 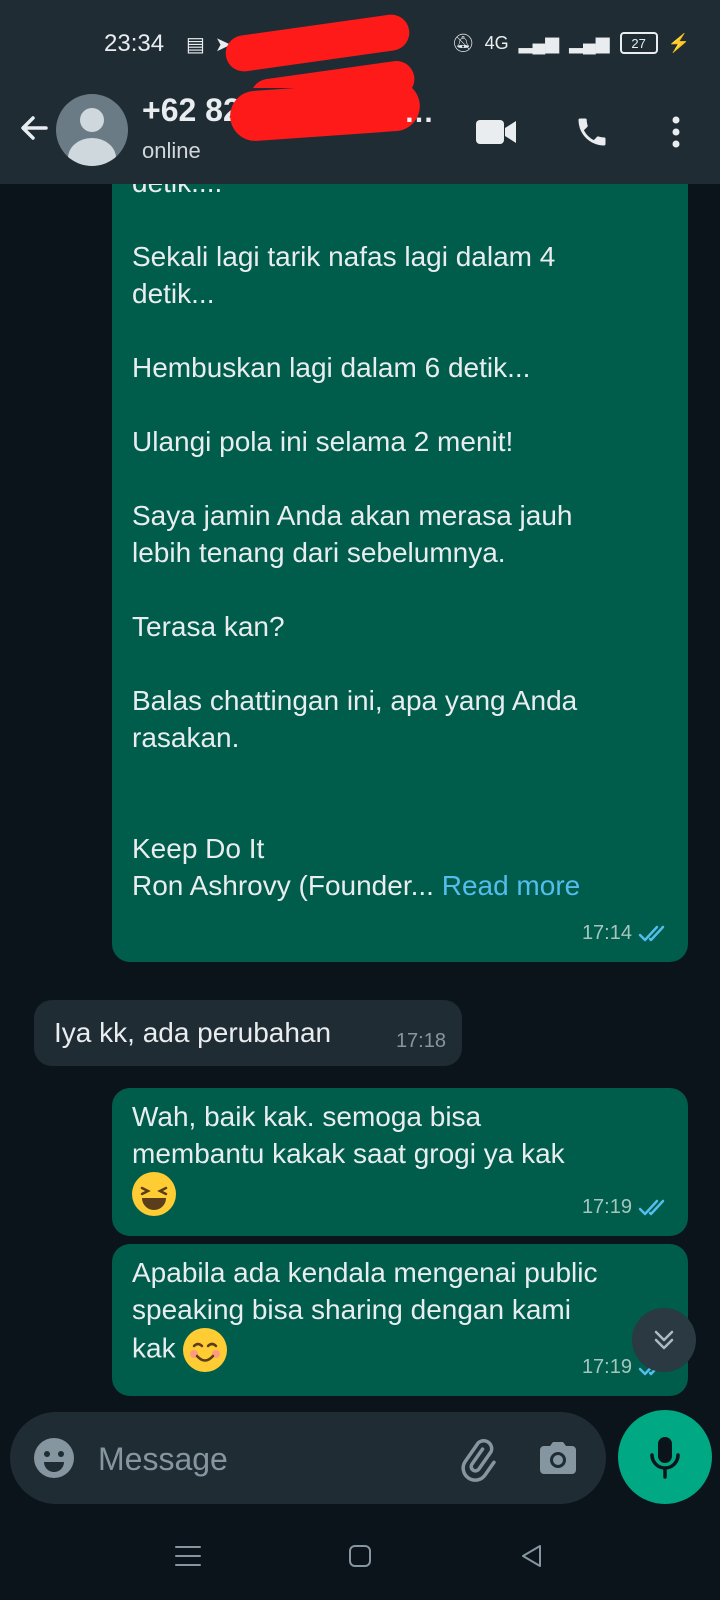 I want to click on smiling-face-emoji-icon, so click(x=205, y=1350).